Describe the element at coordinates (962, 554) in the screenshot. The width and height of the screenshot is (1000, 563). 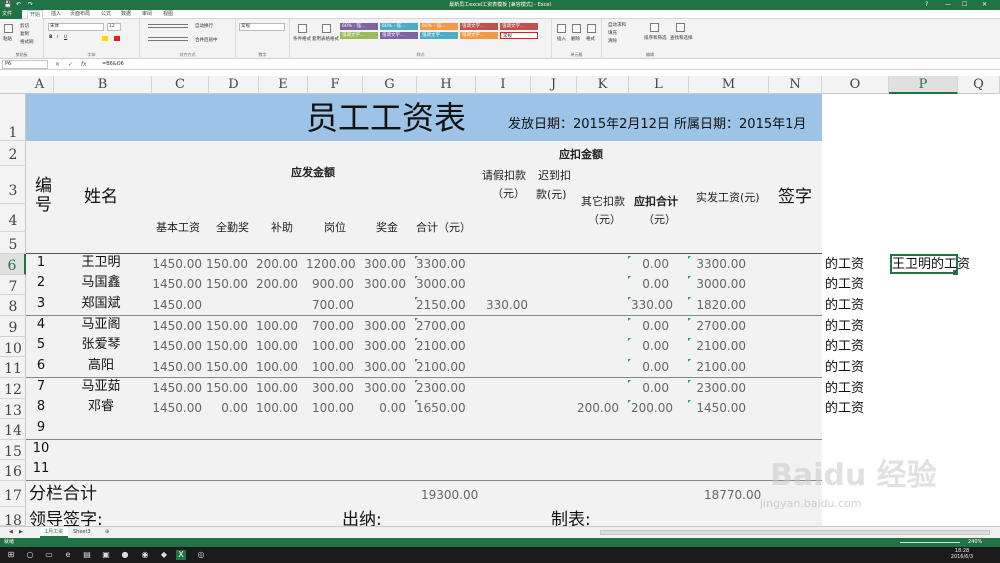
I see `taskbar-clock: 18:28 2016/6/3` at that location.